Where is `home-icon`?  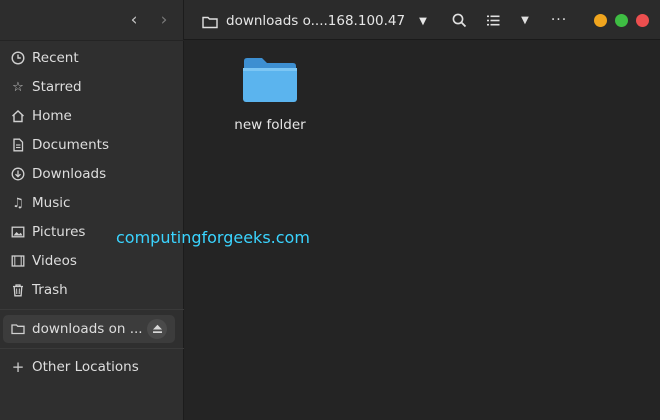 home-icon is located at coordinates (18, 116).